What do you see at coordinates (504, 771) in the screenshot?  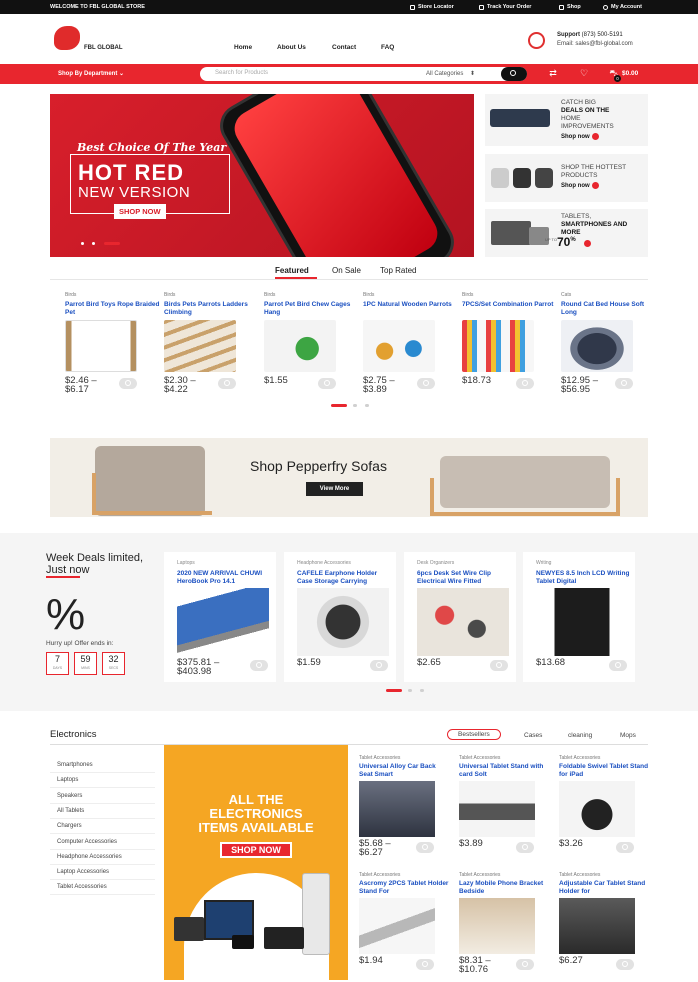 I see `product-title: Universal Tablet Stand with card Solt` at bounding box center [504, 771].